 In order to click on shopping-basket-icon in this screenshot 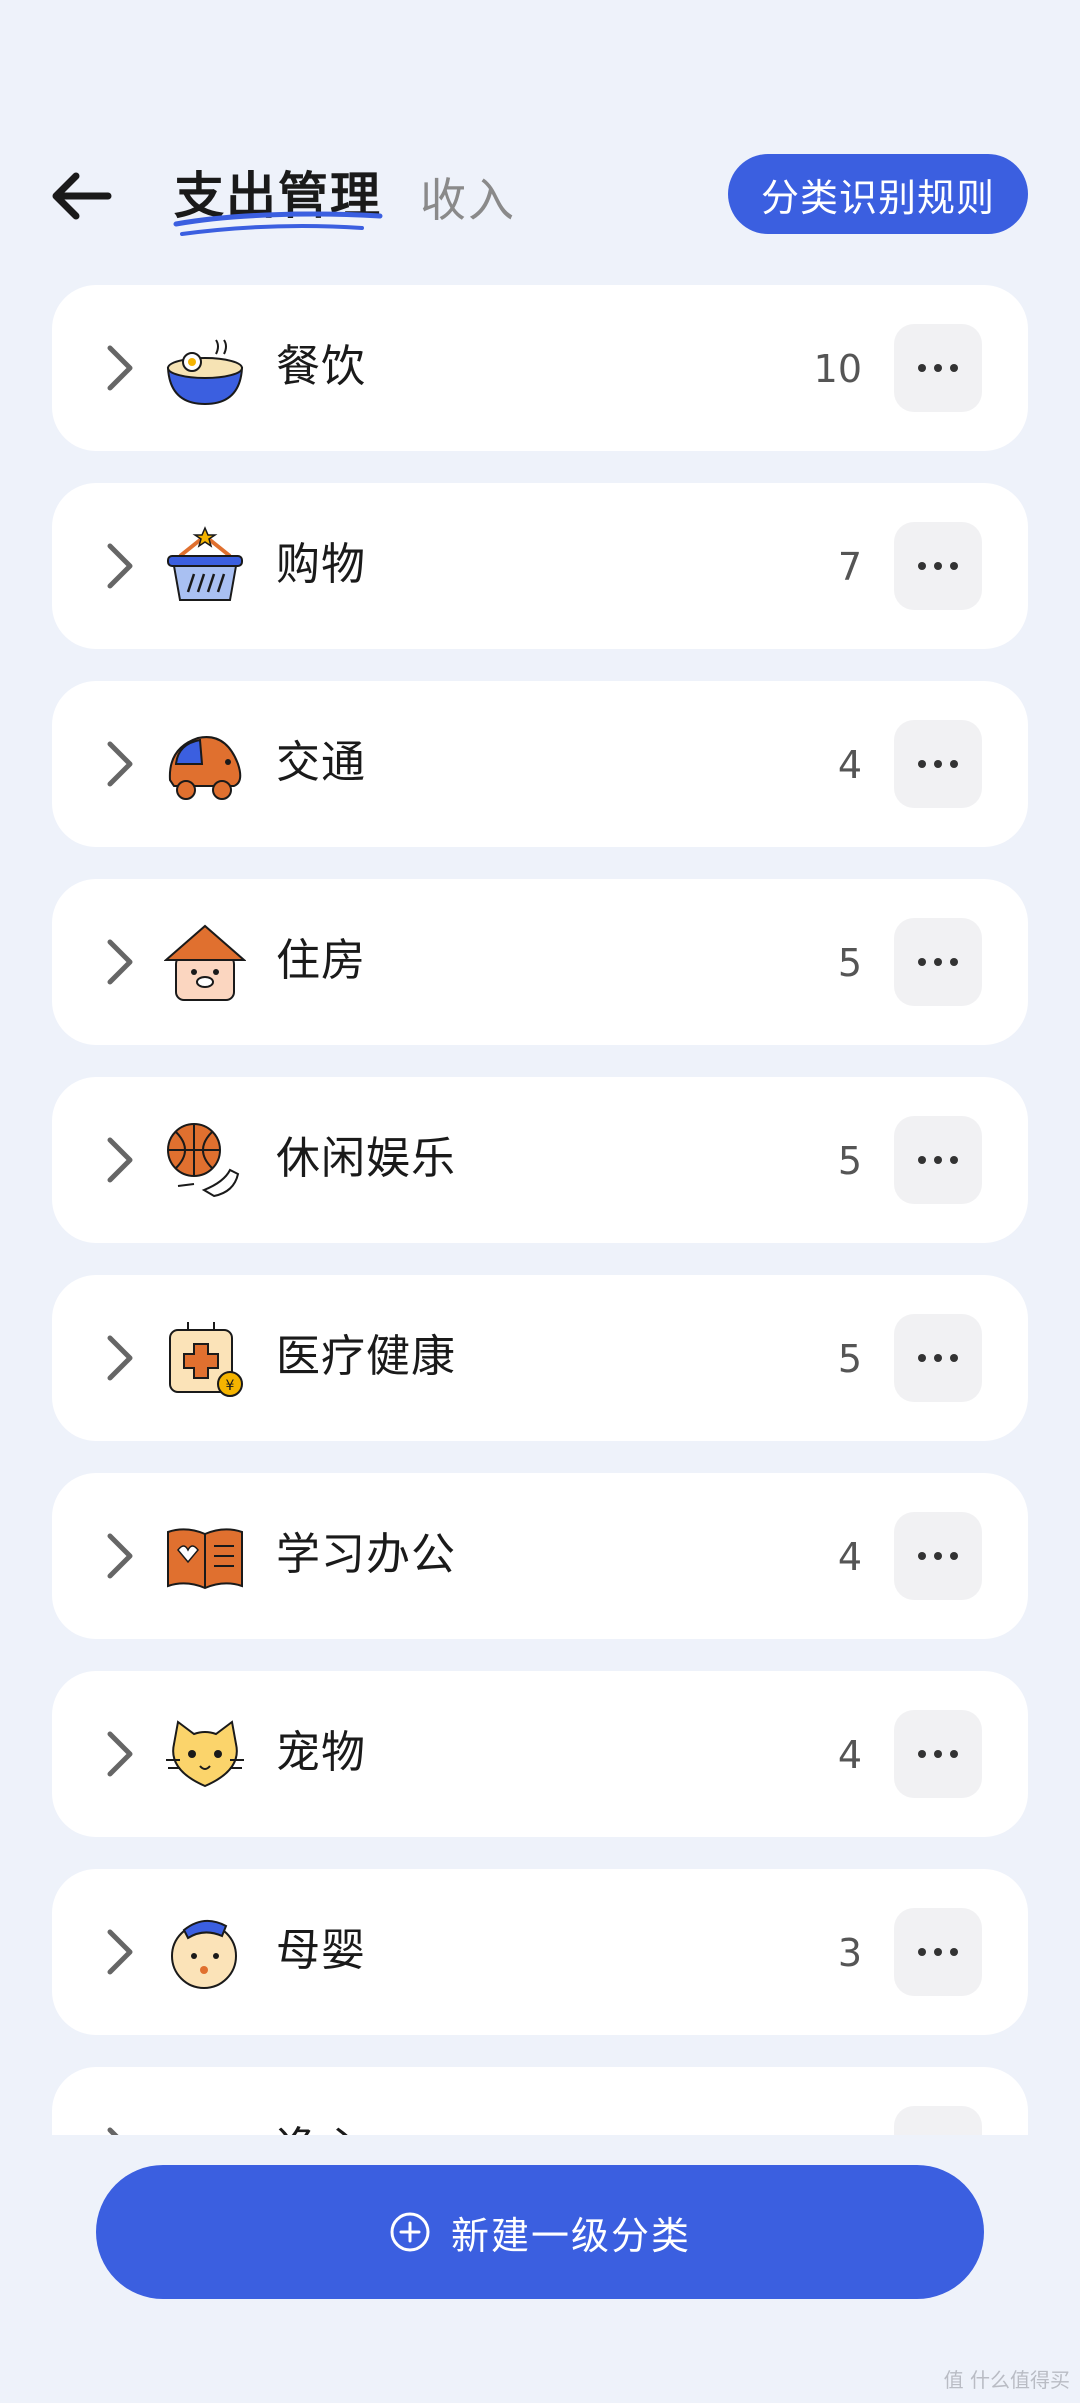, I will do `click(205, 563)`.